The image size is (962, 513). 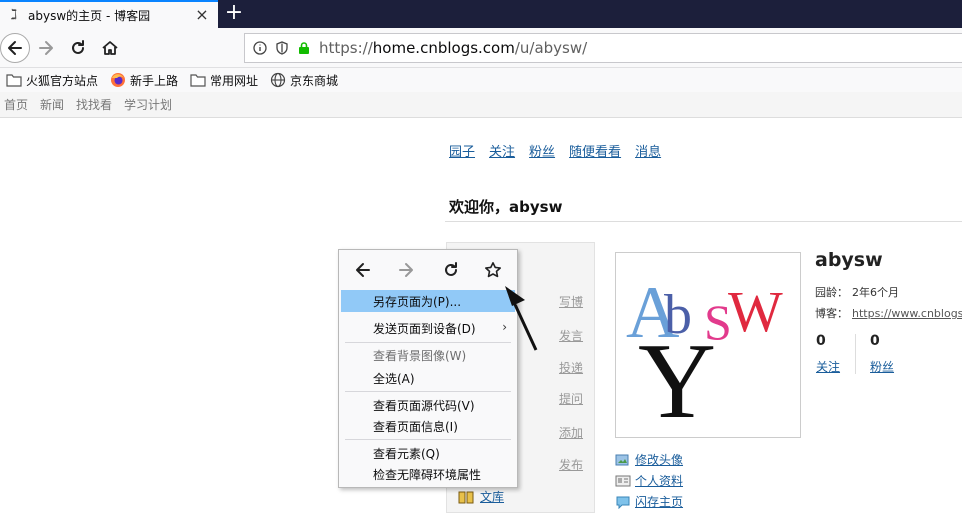 I want to click on id-card-icon, so click(x=623, y=480).